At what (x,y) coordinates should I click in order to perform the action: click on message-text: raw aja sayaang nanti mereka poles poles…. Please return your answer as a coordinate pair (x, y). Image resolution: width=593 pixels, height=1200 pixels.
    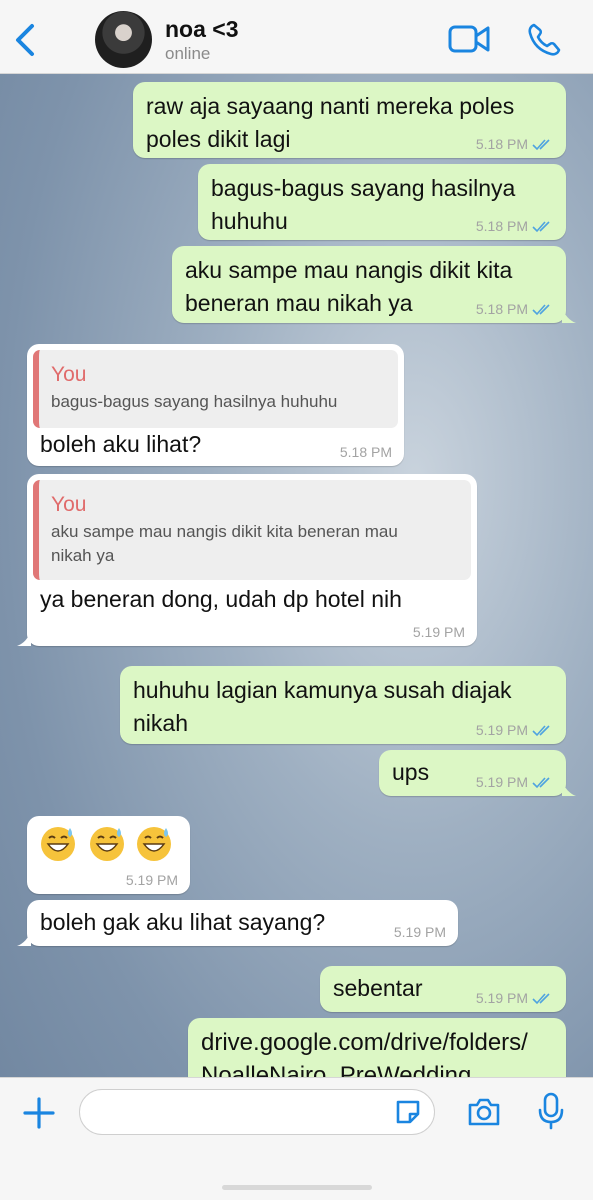
    Looking at the image, I should click on (330, 122).